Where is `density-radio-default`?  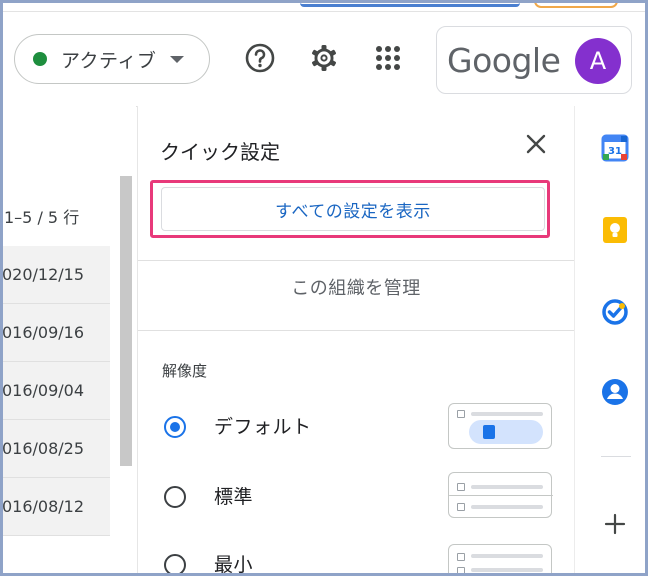
density-radio-default is located at coordinates (175, 427).